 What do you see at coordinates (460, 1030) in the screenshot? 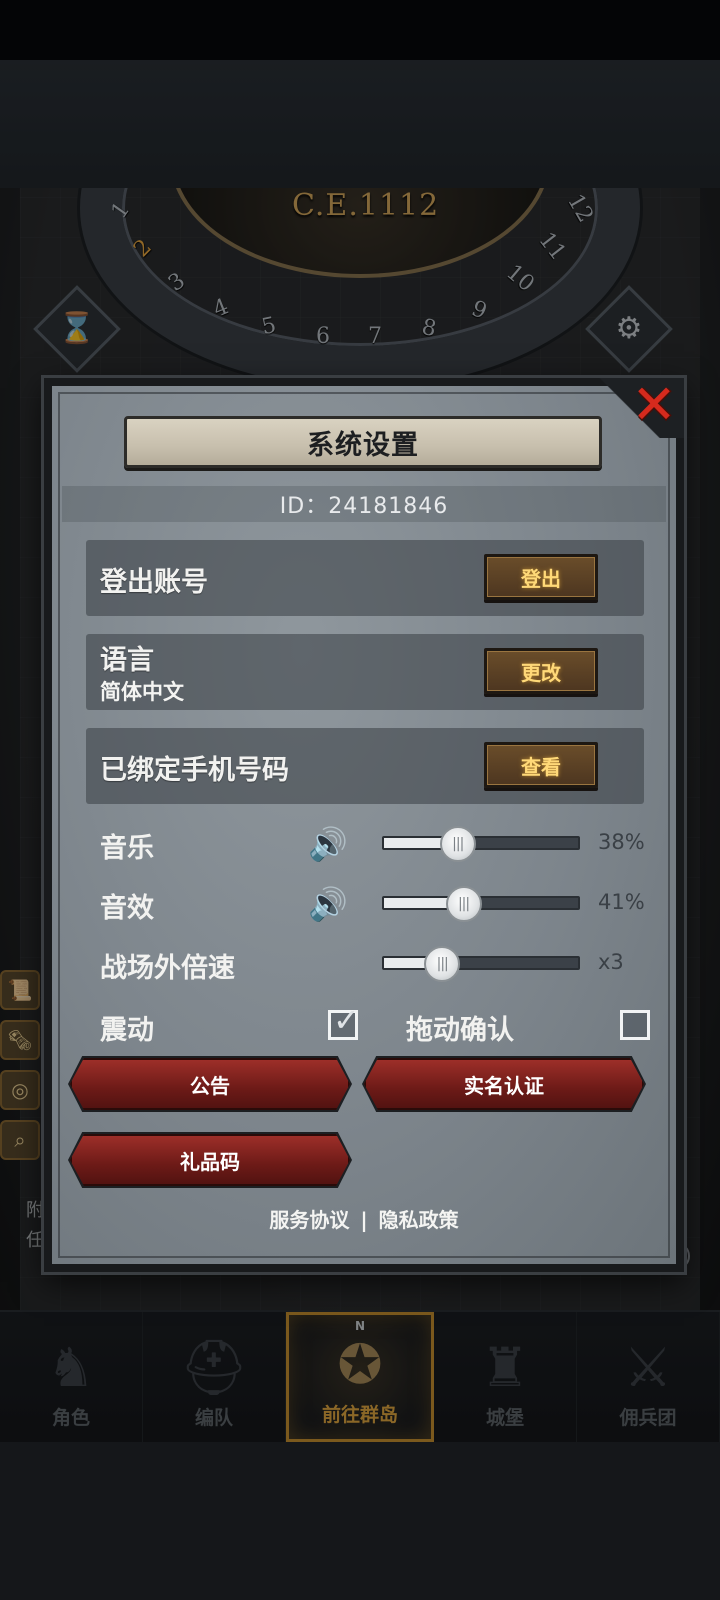
I see `drag-confirm-label: 拖动确认` at bounding box center [460, 1030].